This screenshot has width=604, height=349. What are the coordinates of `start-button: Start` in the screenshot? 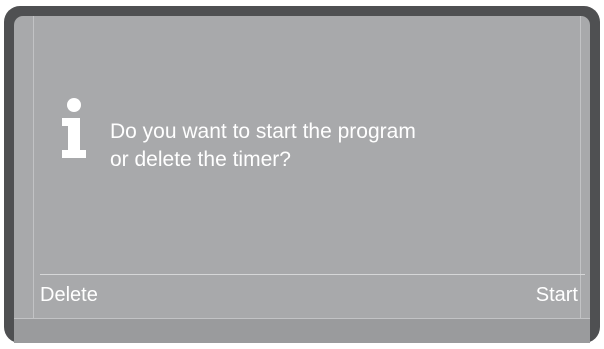 It's located at (557, 295).